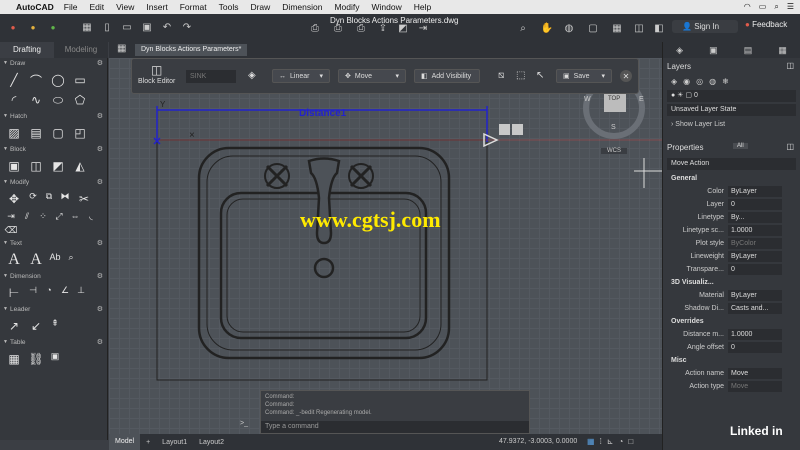  Describe the element at coordinates (55, 257) in the screenshot. I see `text-style-icon: Ab` at that location.